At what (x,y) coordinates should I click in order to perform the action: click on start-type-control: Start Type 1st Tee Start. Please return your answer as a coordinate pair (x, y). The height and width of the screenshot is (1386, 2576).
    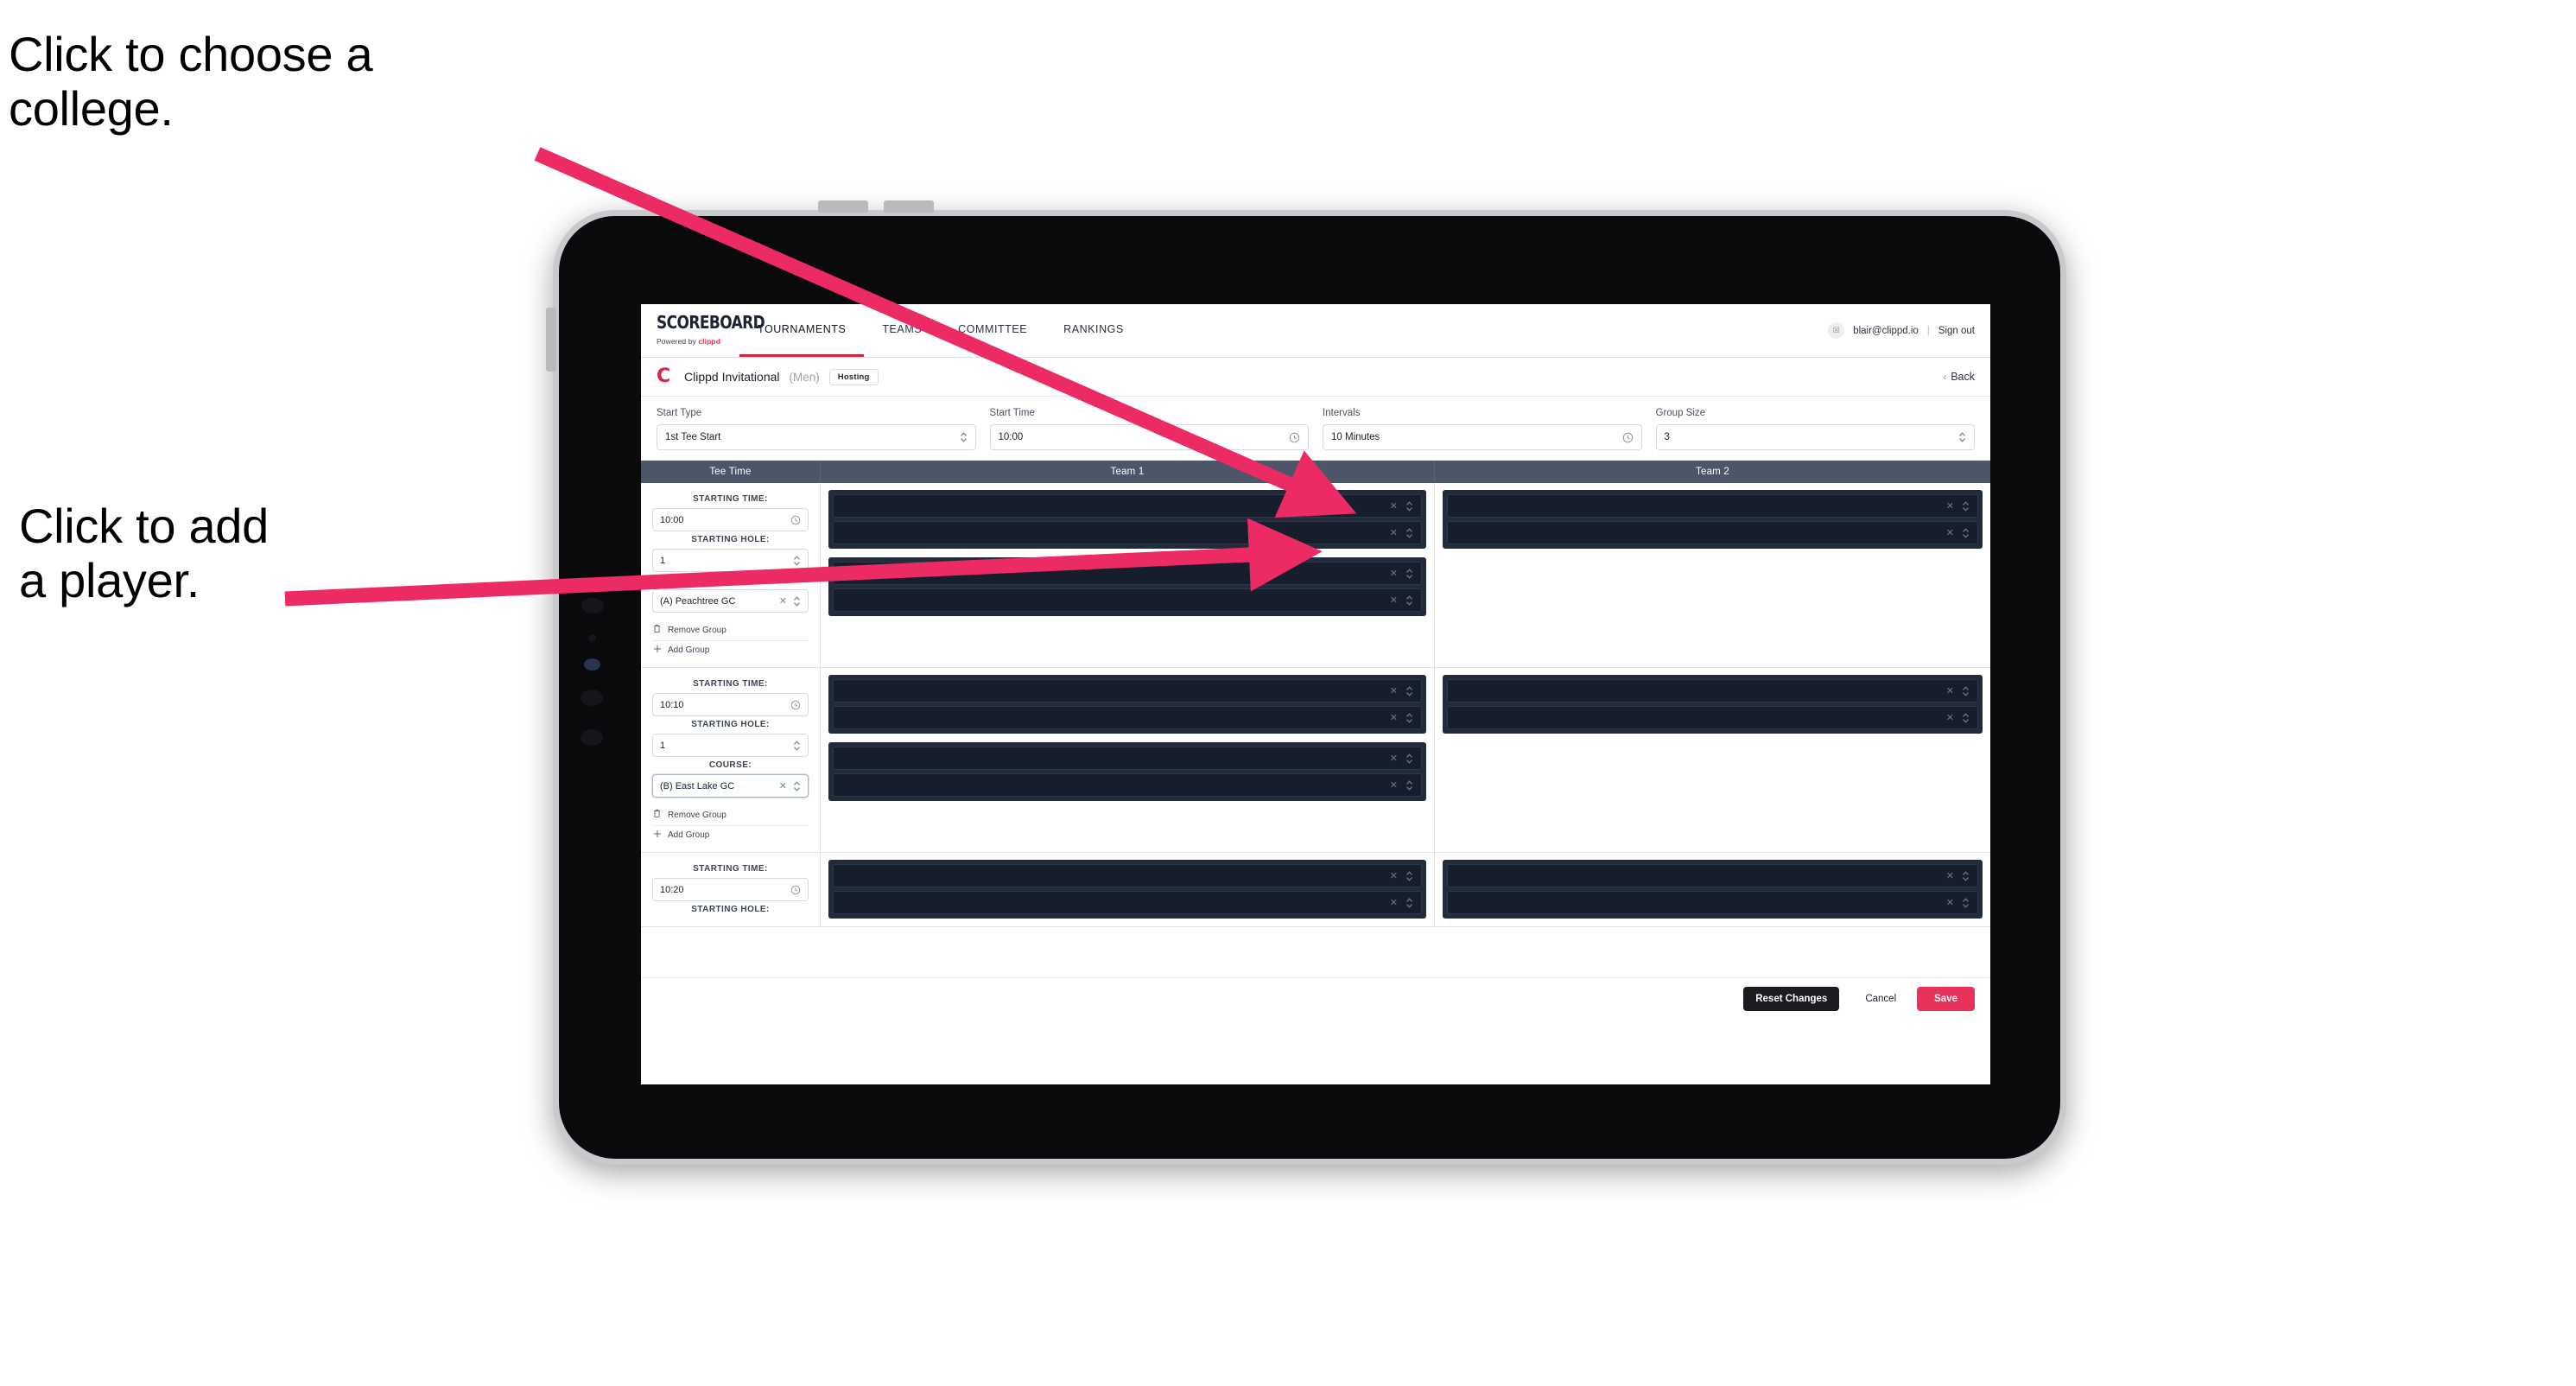
    Looking at the image, I should click on (823, 429).